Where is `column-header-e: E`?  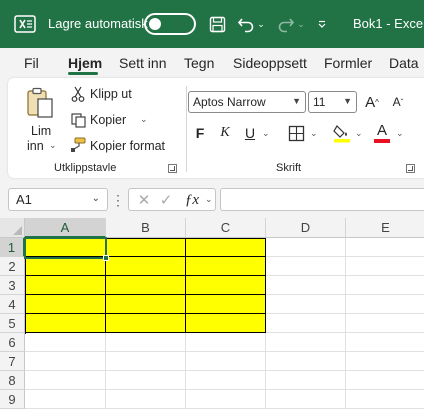
column-header-e: E is located at coordinates (385, 228).